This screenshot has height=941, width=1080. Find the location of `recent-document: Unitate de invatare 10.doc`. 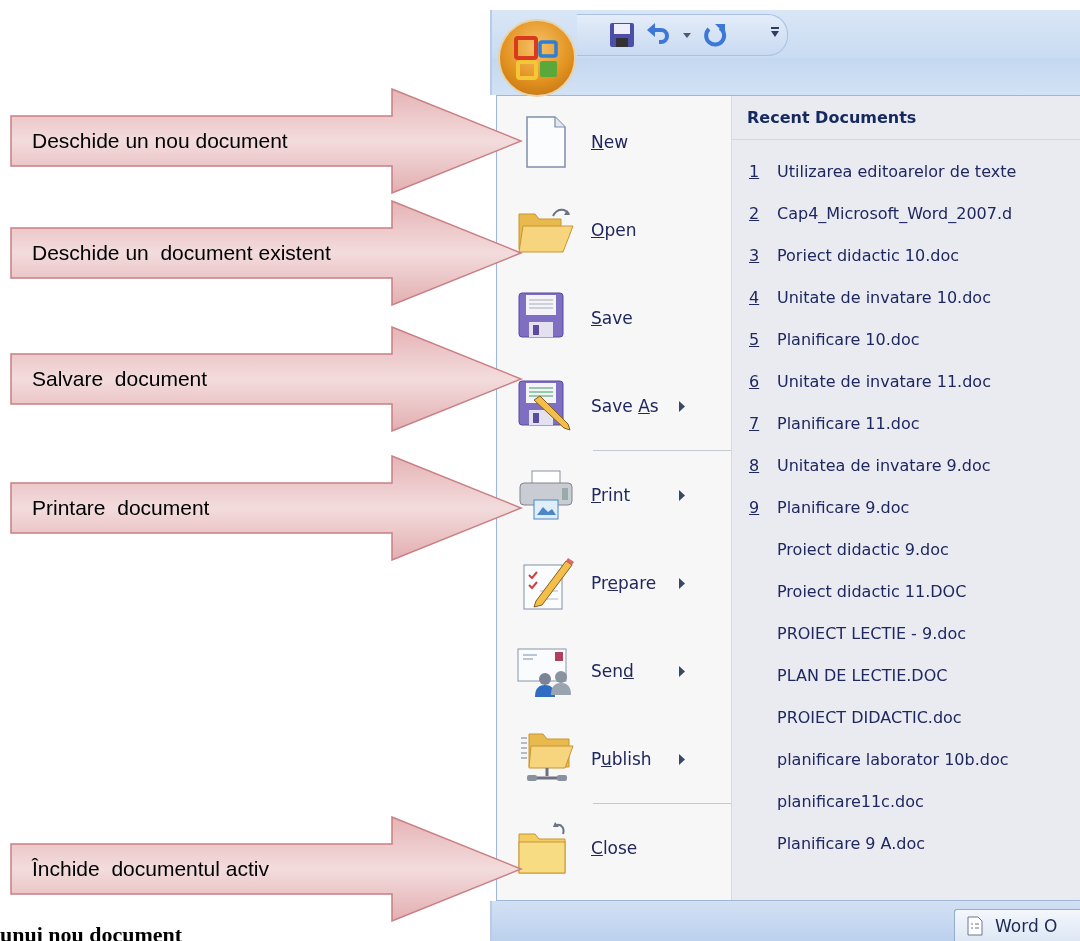

recent-document: Unitate de invatare 10.doc is located at coordinates (884, 297).